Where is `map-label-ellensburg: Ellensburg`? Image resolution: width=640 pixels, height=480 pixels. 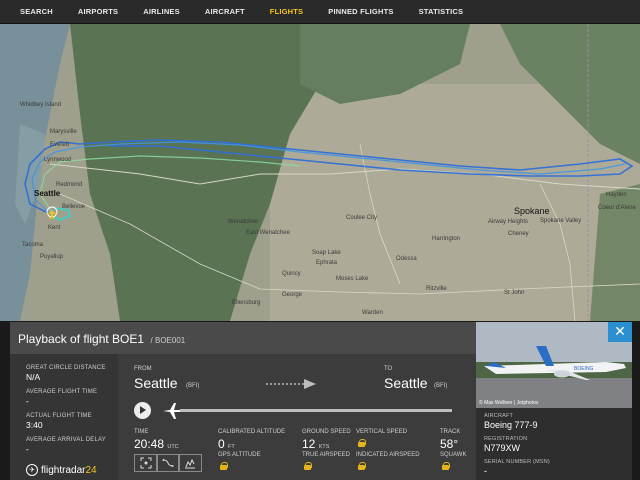
map-label-ellensburg: Ellensburg is located at coordinates (246, 303).